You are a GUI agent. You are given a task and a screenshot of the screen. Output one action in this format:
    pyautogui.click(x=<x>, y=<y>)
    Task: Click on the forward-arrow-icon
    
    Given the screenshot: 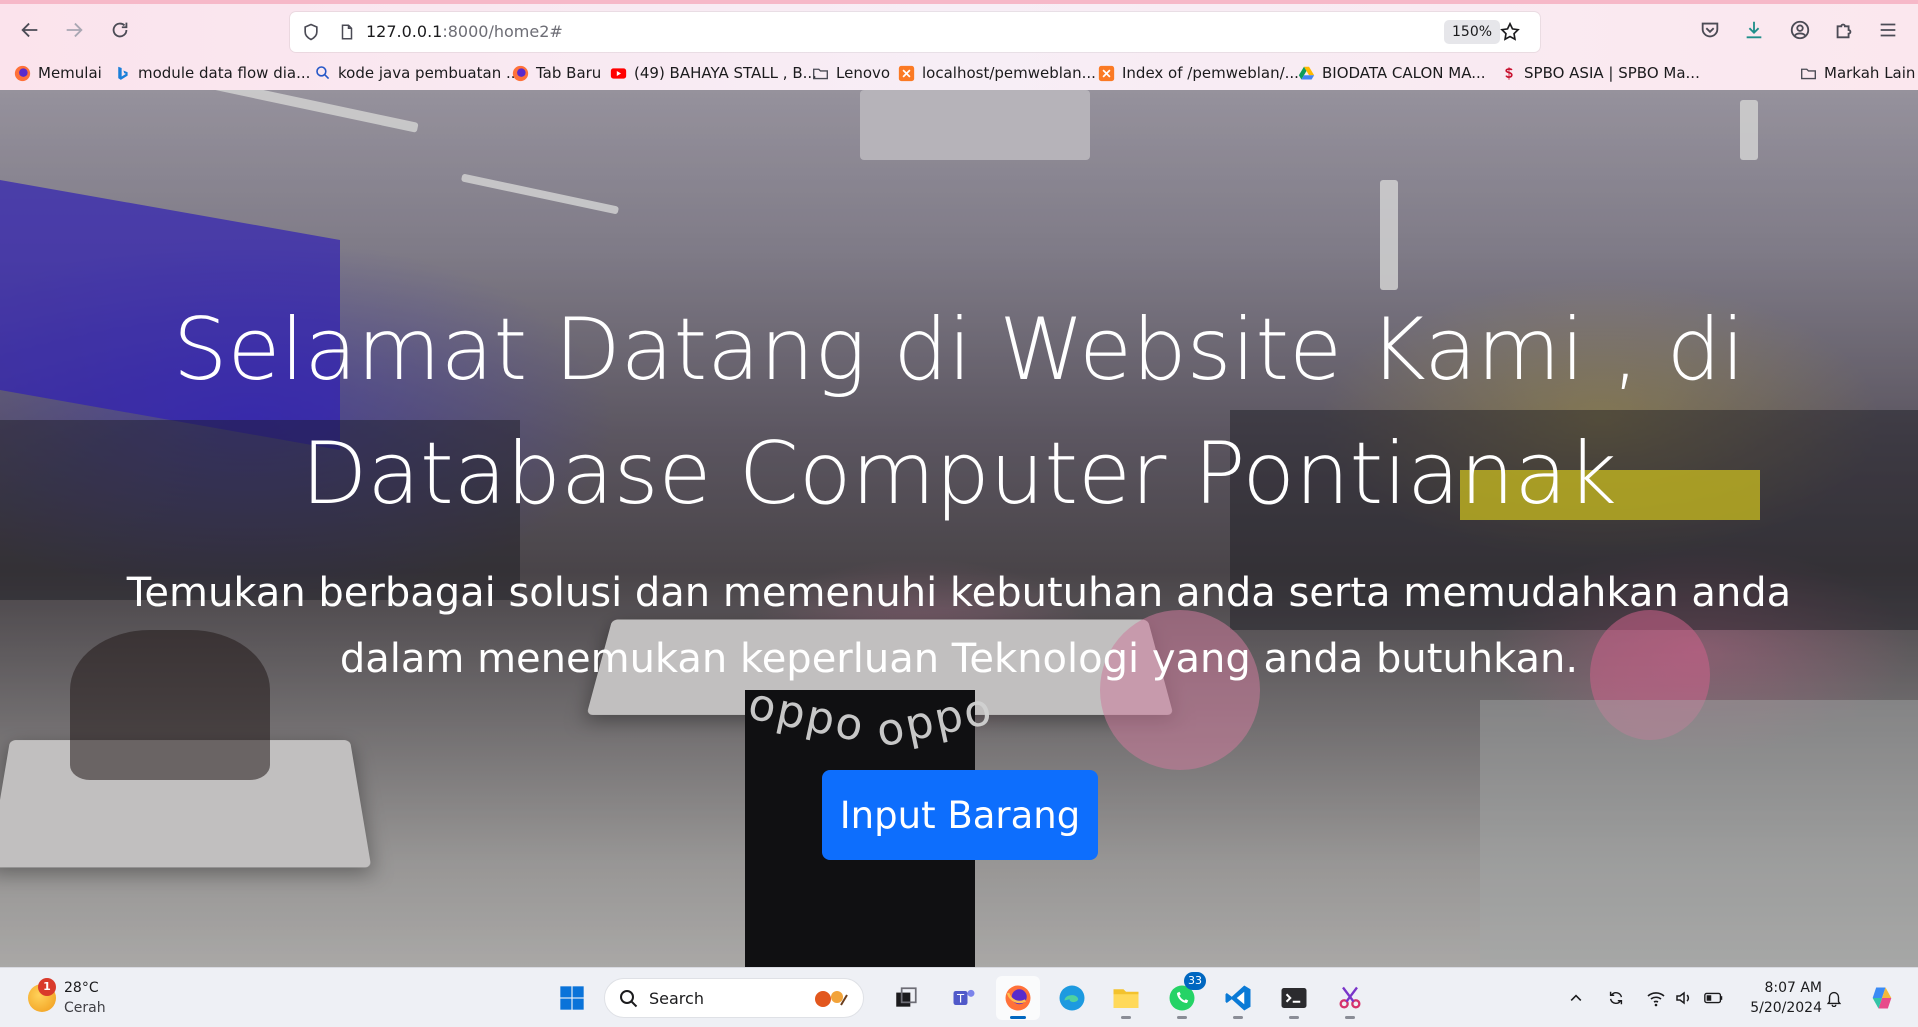 What is the action you would take?
    pyautogui.click(x=74, y=30)
    